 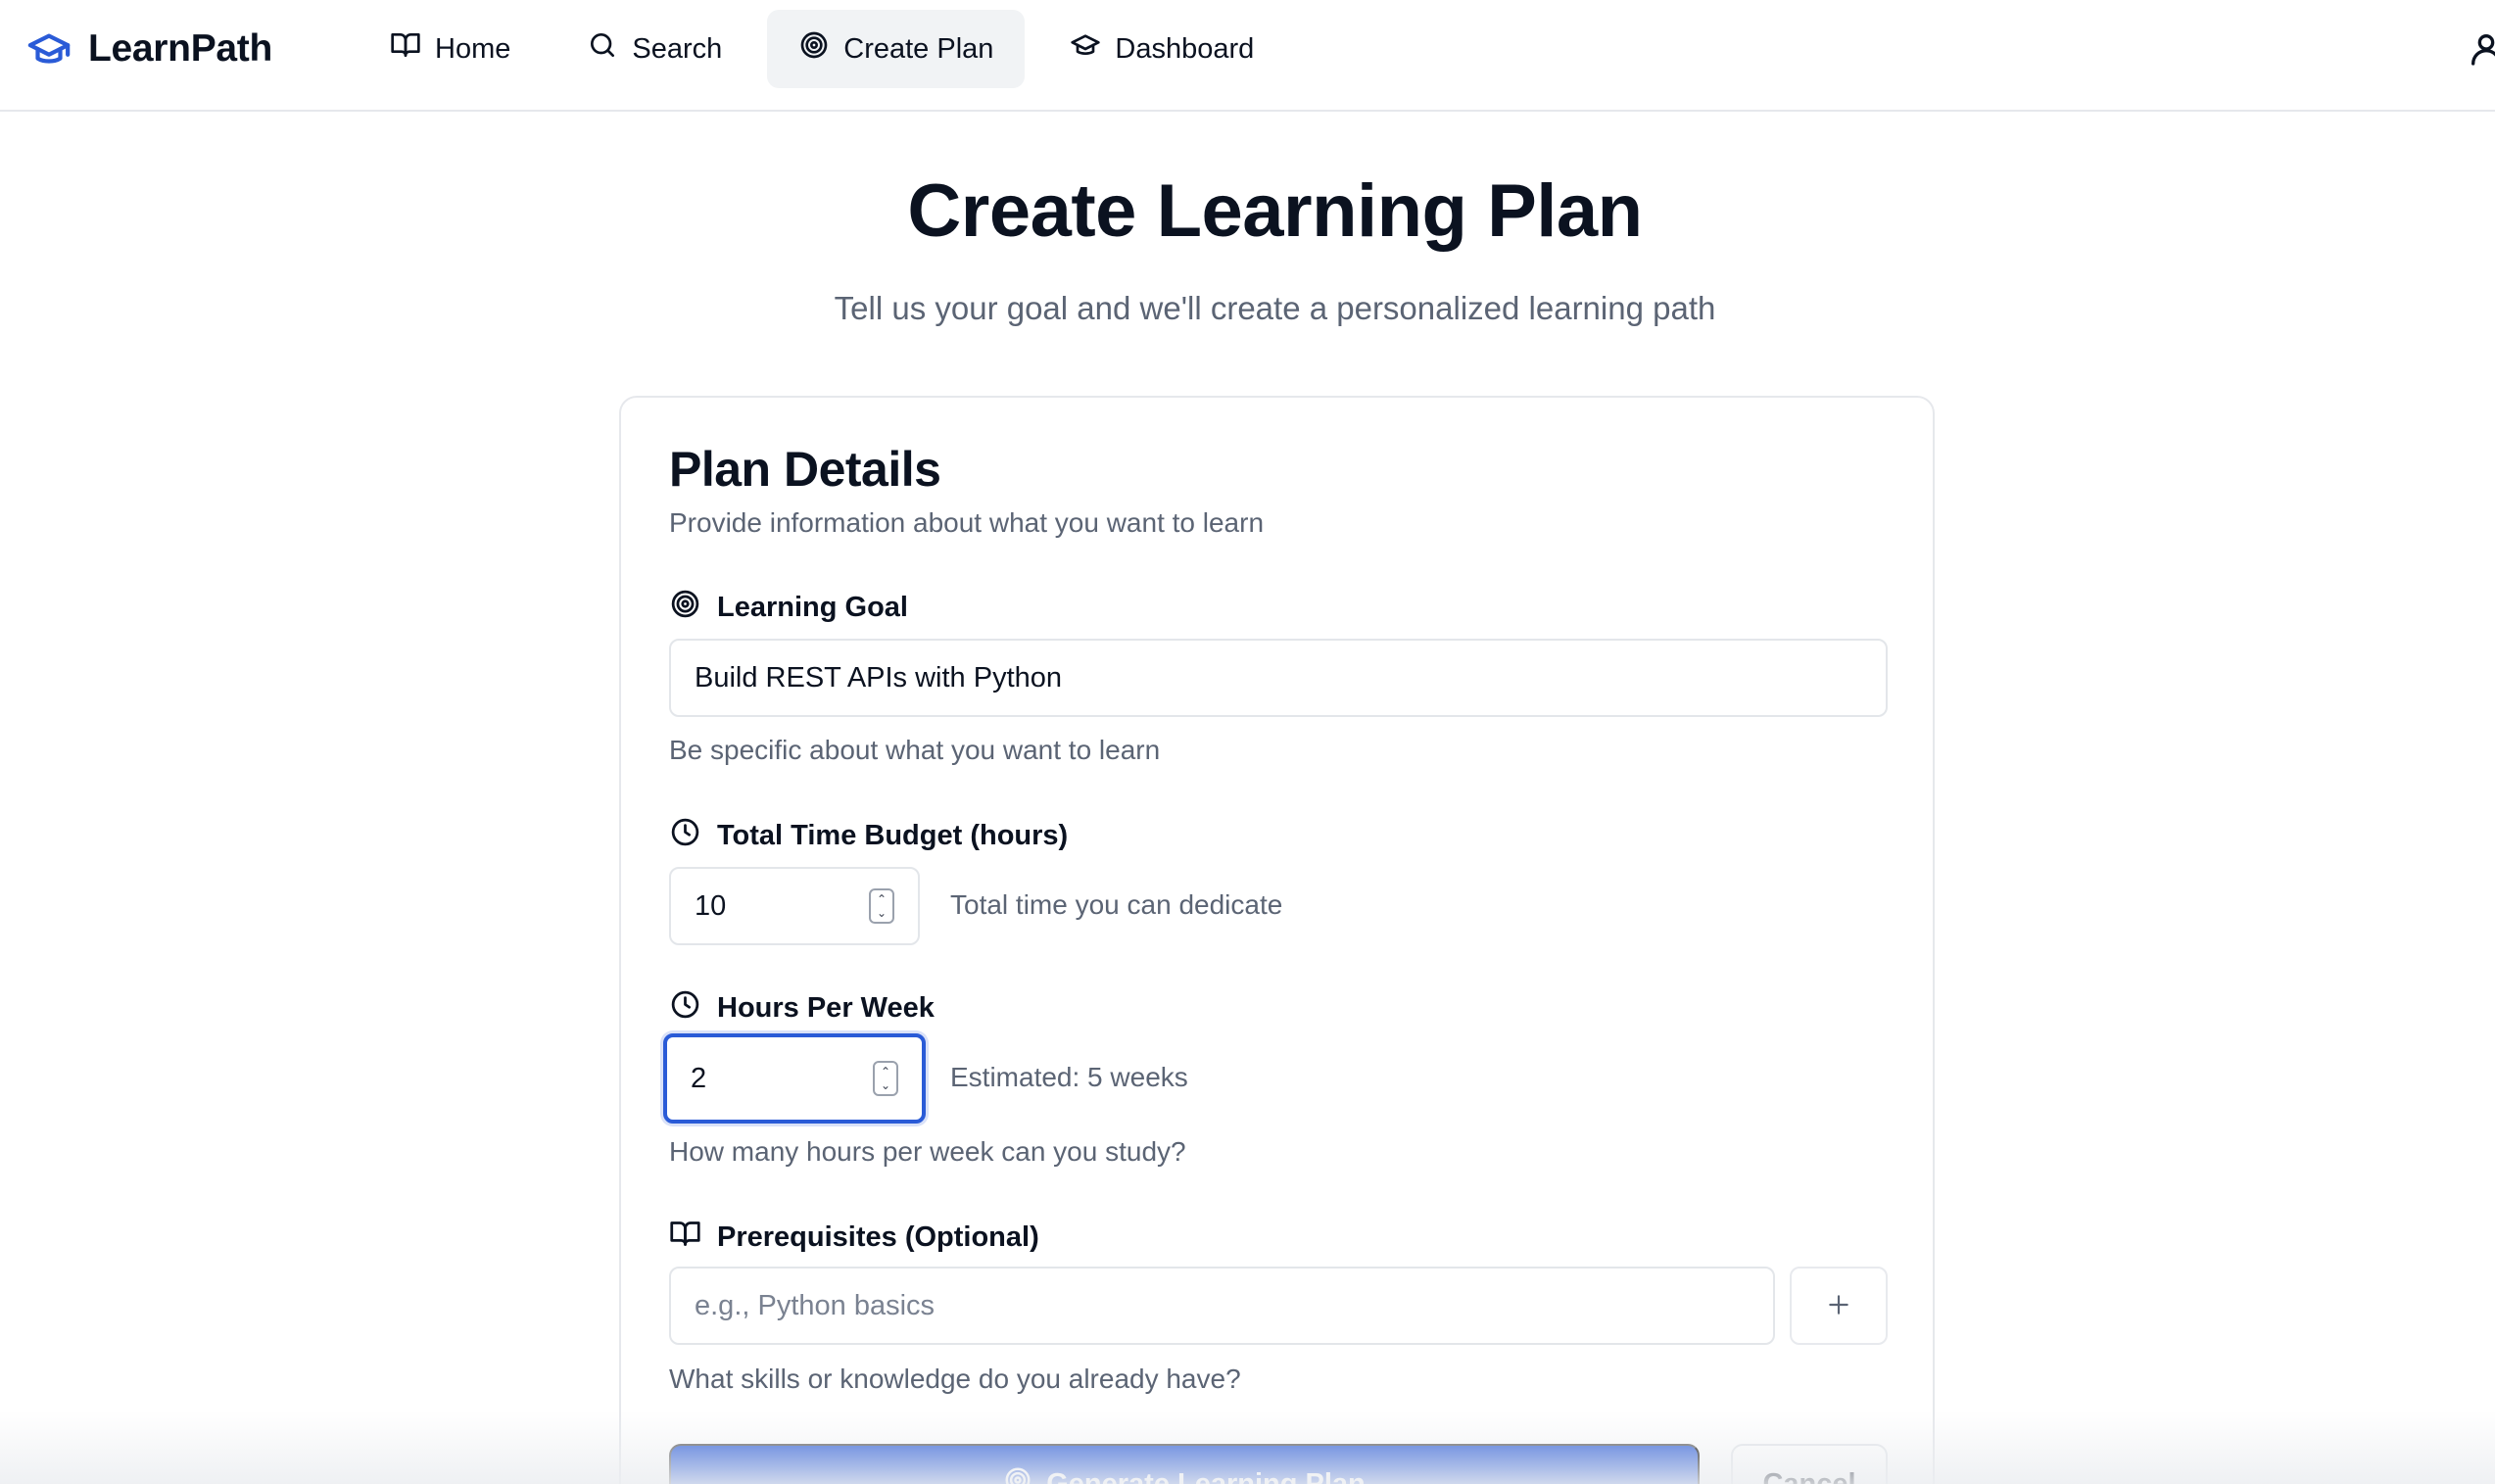 I want to click on nav-home: Home, so click(x=451, y=49).